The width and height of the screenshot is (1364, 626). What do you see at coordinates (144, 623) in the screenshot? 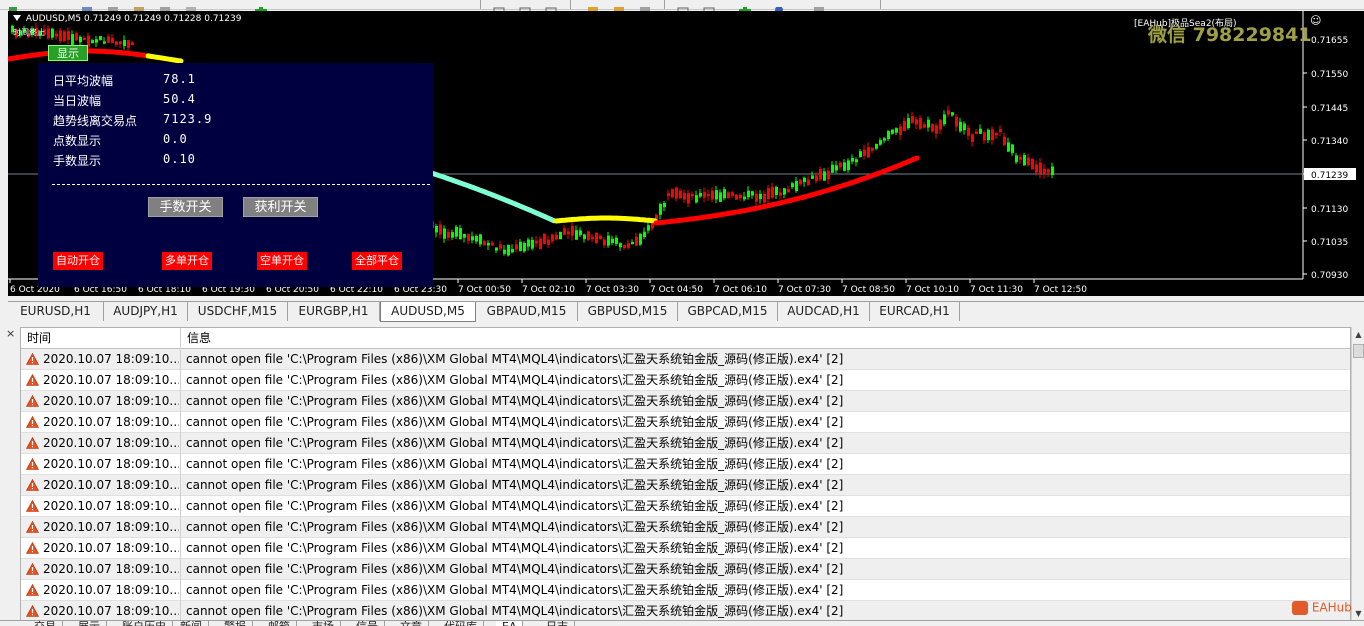
I see `terminal-tab: 账户历史` at bounding box center [144, 623].